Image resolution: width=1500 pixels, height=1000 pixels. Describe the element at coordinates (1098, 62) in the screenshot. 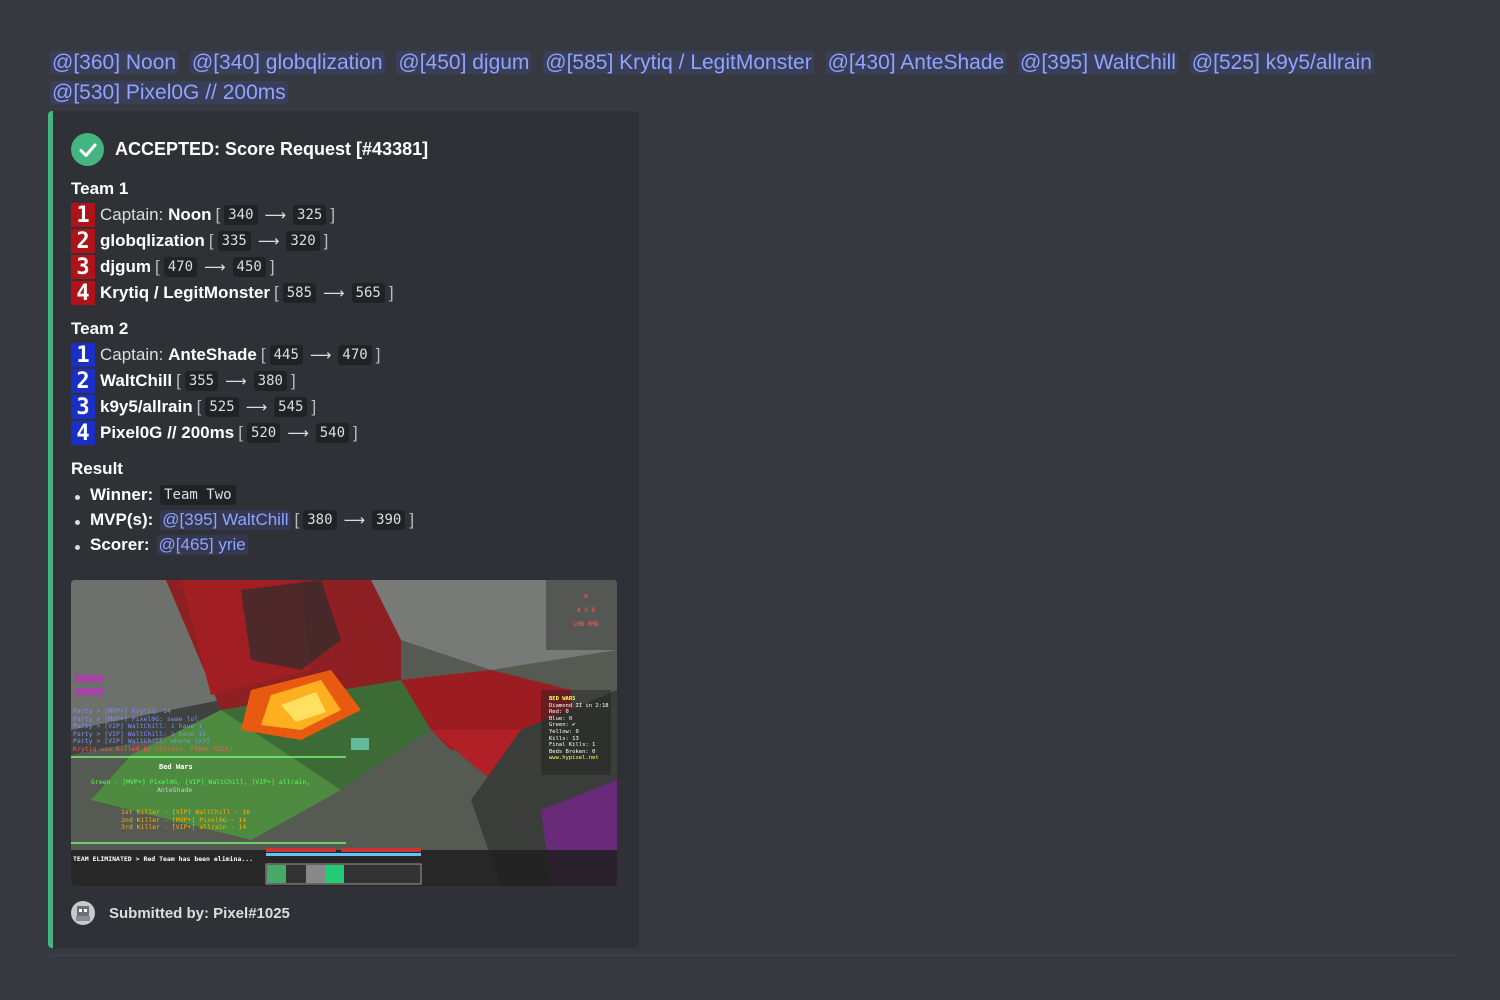

I see `mention-waltchill: @[395] WaltChill` at that location.